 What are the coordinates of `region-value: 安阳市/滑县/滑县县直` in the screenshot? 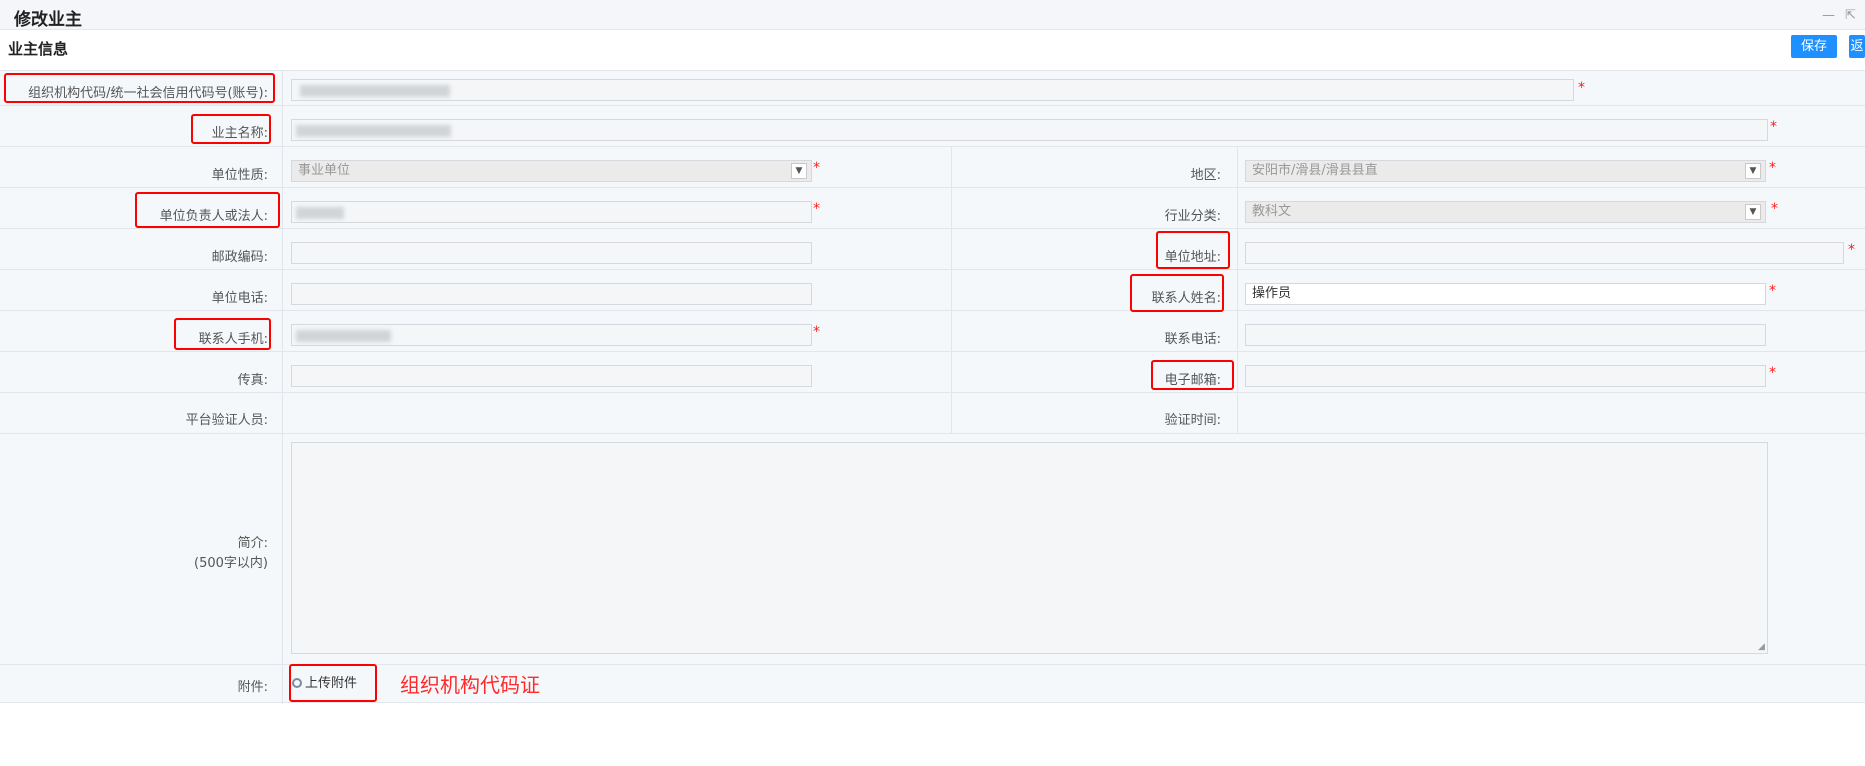 It's located at (1315, 170).